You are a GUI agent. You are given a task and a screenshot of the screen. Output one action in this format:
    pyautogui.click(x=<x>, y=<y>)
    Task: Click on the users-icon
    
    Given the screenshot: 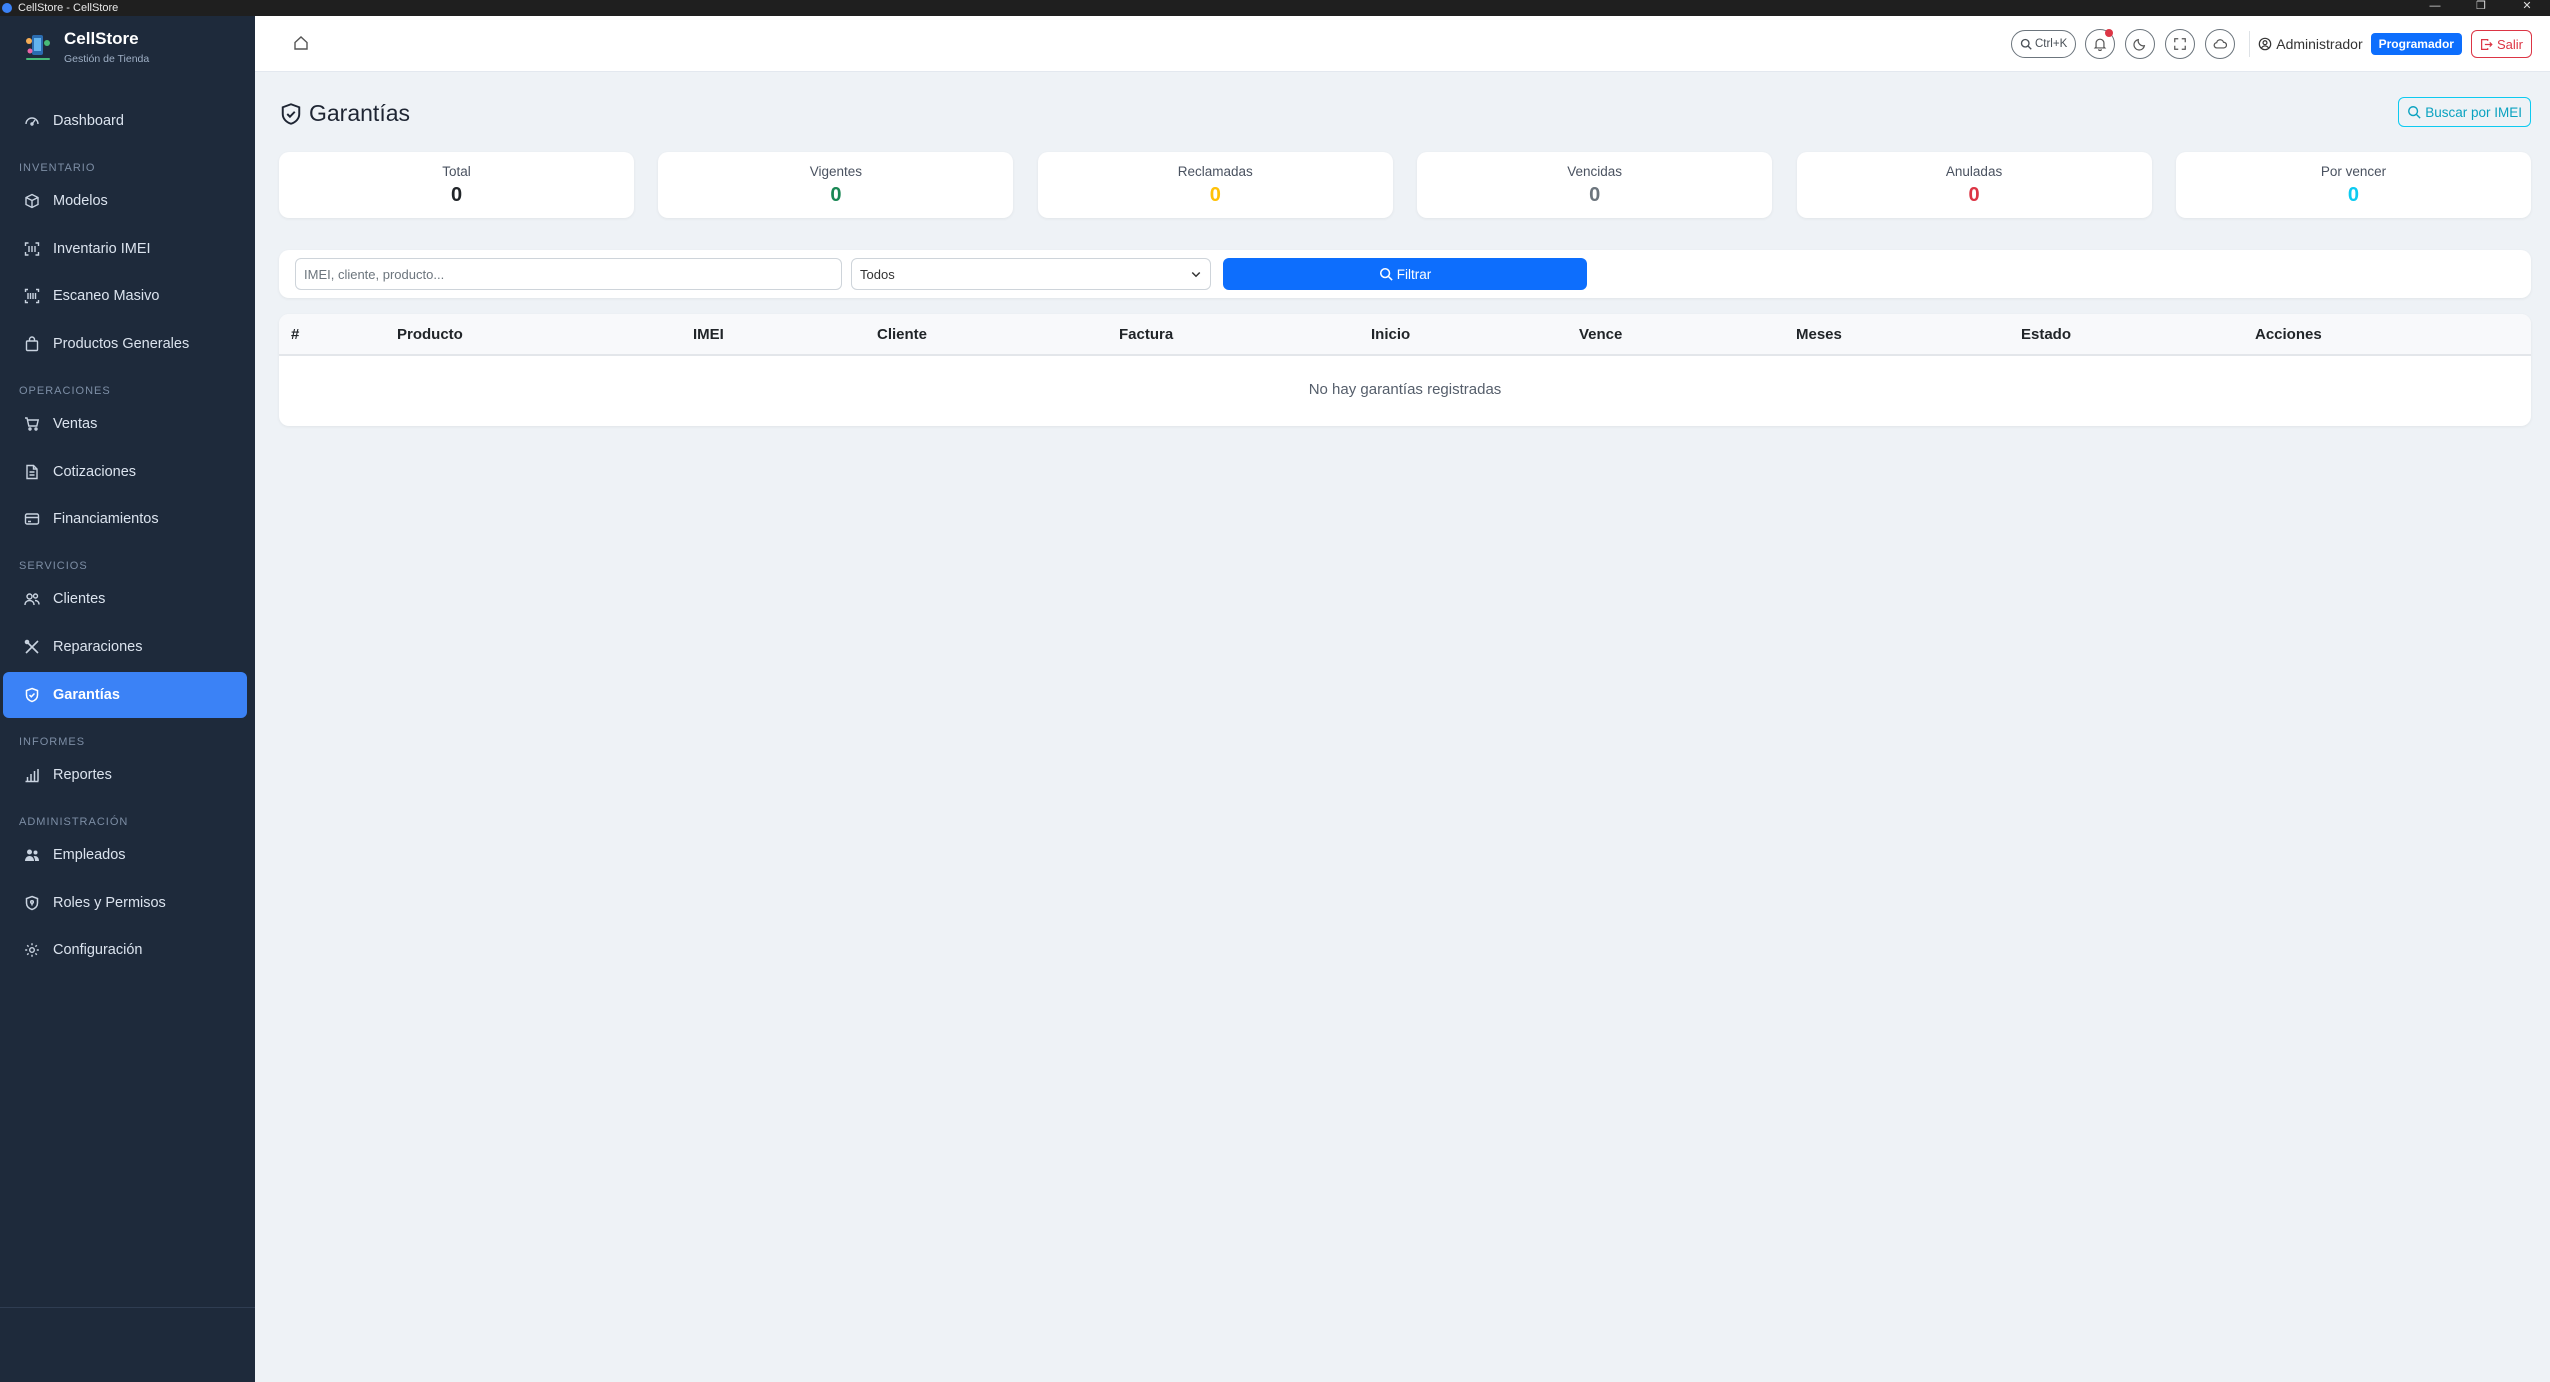 What is the action you would take?
    pyautogui.click(x=32, y=599)
    